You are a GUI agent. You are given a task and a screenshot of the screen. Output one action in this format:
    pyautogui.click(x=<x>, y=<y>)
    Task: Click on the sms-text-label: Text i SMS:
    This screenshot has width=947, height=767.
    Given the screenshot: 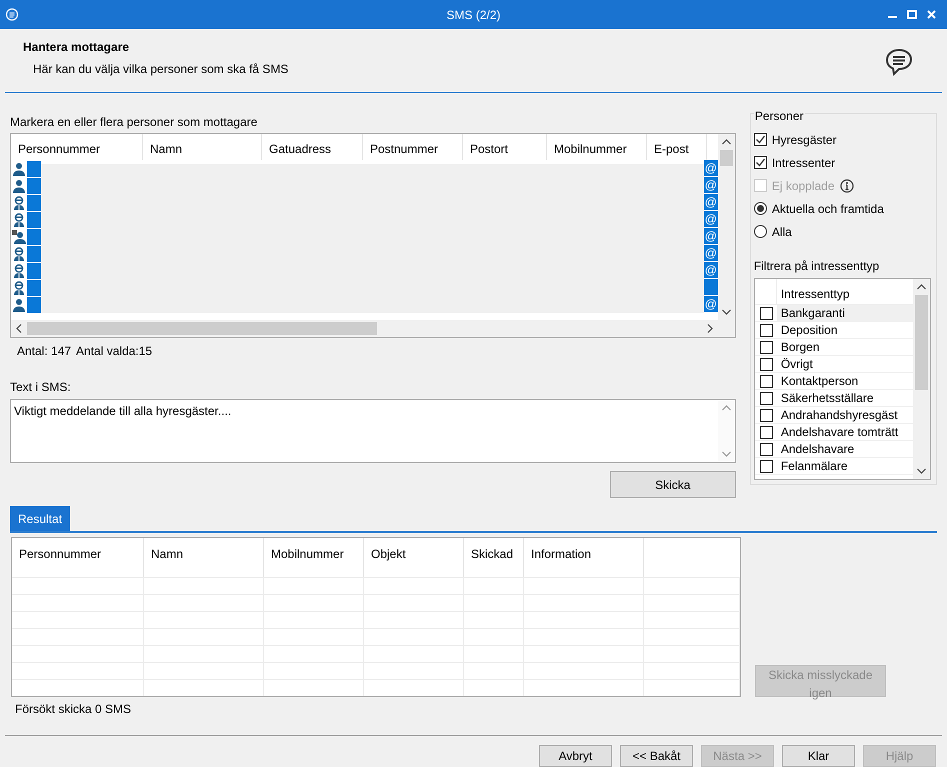 What is the action you would take?
    pyautogui.click(x=41, y=387)
    